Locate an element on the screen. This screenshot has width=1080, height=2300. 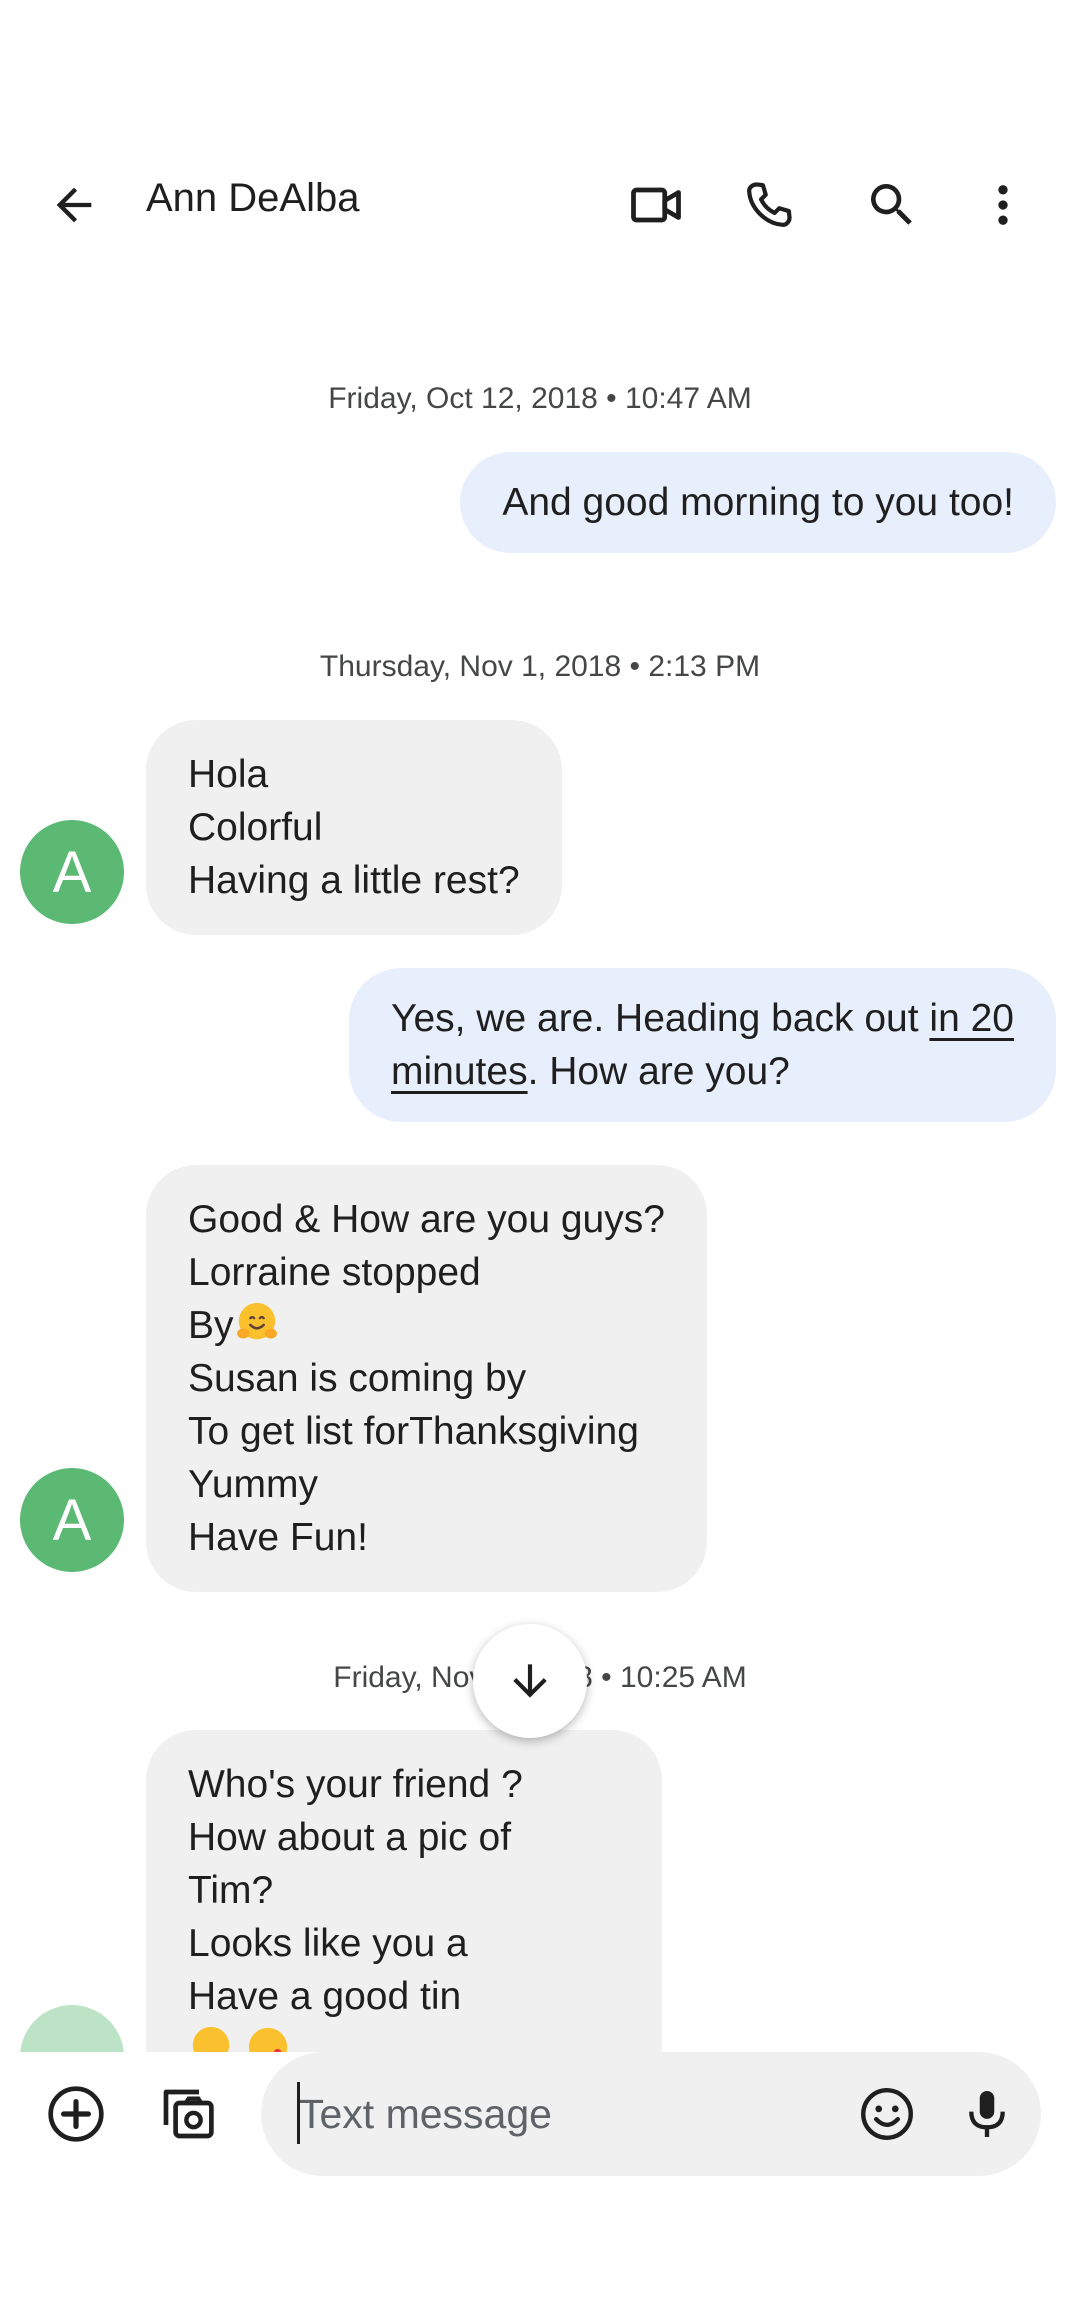
message-text: Looks like you a is located at coordinates (328, 1943).